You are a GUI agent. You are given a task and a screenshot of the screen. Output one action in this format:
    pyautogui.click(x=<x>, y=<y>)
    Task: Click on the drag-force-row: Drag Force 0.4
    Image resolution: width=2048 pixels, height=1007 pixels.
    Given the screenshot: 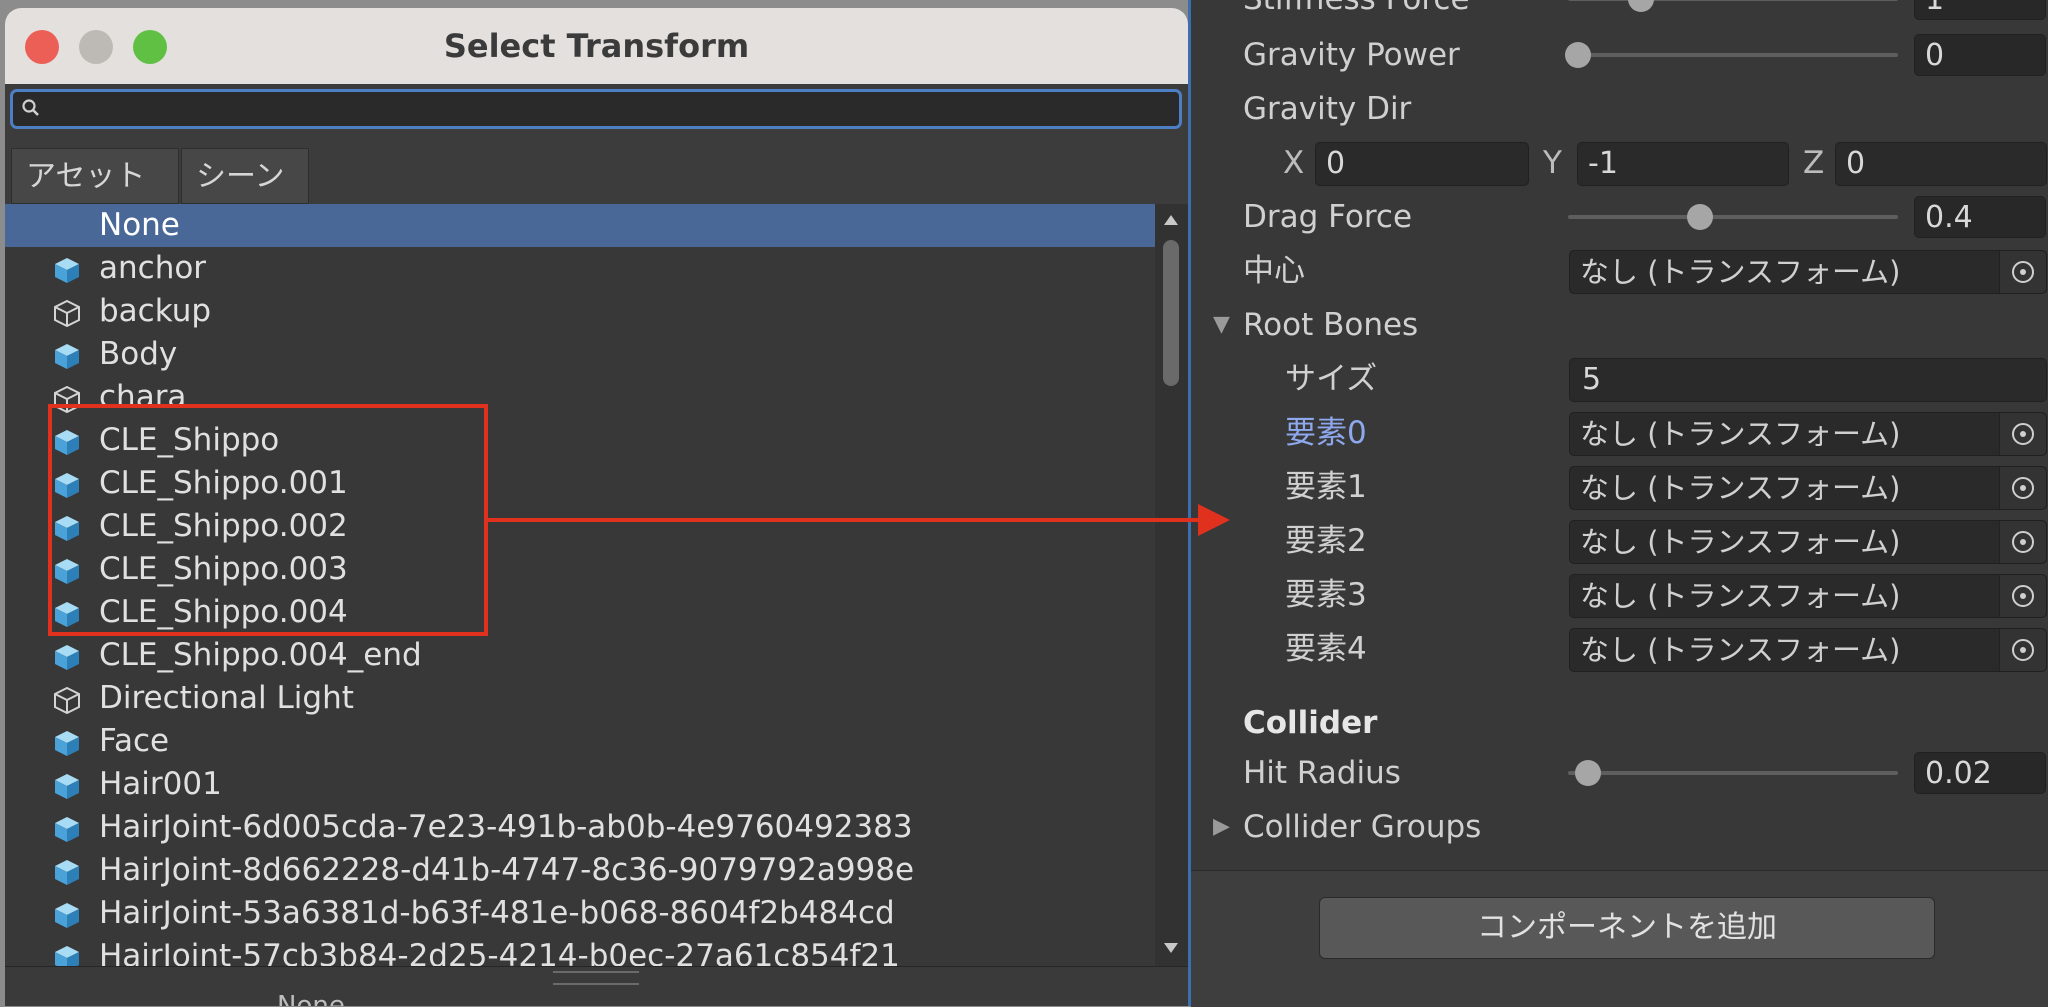 What is the action you would take?
    pyautogui.click(x=1619, y=217)
    